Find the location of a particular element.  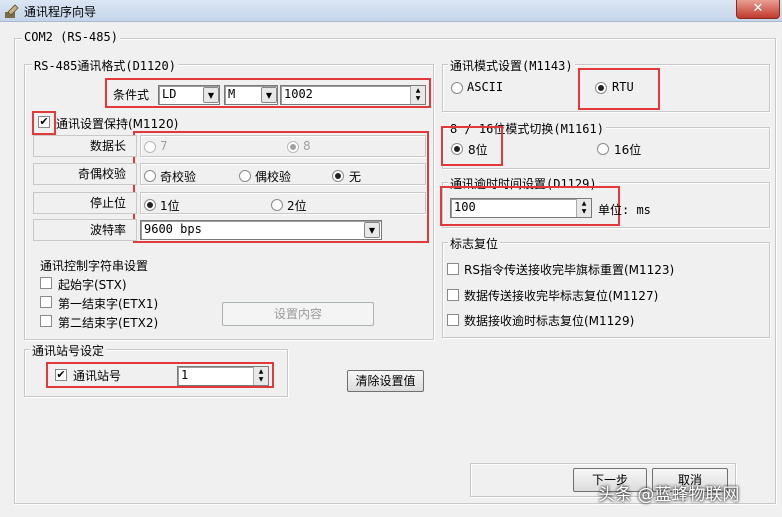

condition-spinner: ▲ ▼ is located at coordinates (417, 95).